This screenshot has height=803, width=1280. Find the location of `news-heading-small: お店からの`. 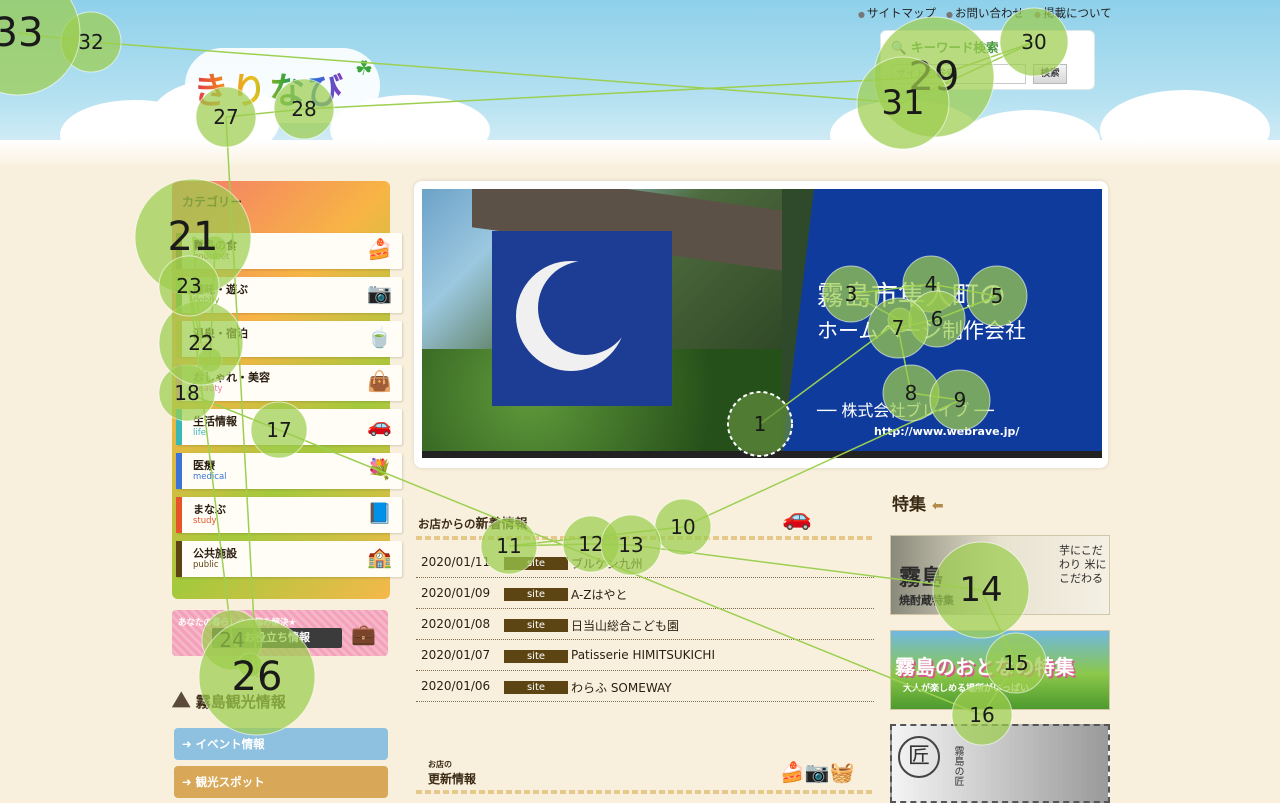

news-heading-small: お店からの is located at coordinates (447, 524).